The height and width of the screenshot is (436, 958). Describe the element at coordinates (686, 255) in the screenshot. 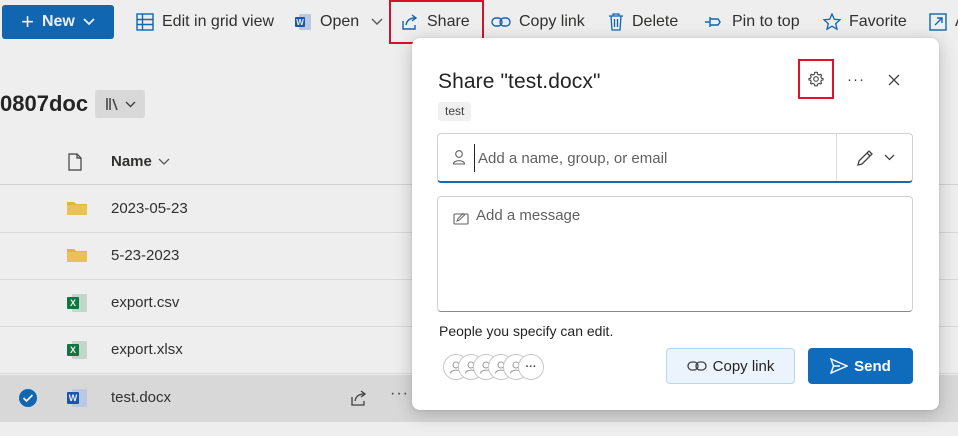

I see `message-input` at that location.